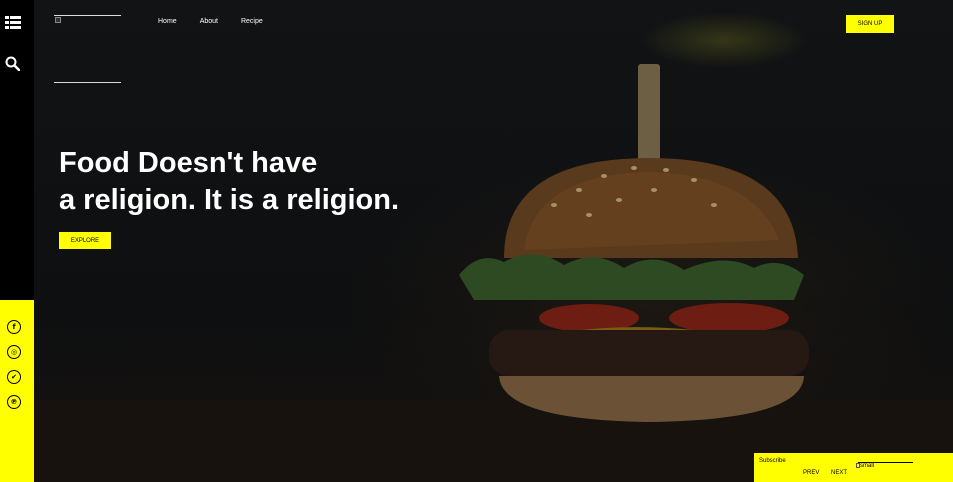 This screenshot has height=482, width=953. What do you see at coordinates (188, 163) in the screenshot?
I see `headline-line-1: Food Doesn't have` at bounding box center [188, 163].